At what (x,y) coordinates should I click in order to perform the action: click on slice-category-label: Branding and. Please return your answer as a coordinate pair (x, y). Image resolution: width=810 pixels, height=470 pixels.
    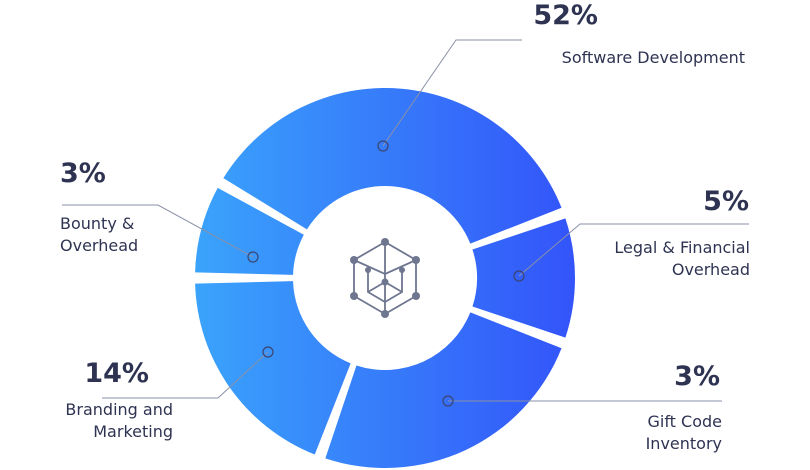
    Looking at the image, I should click on (119, 409).